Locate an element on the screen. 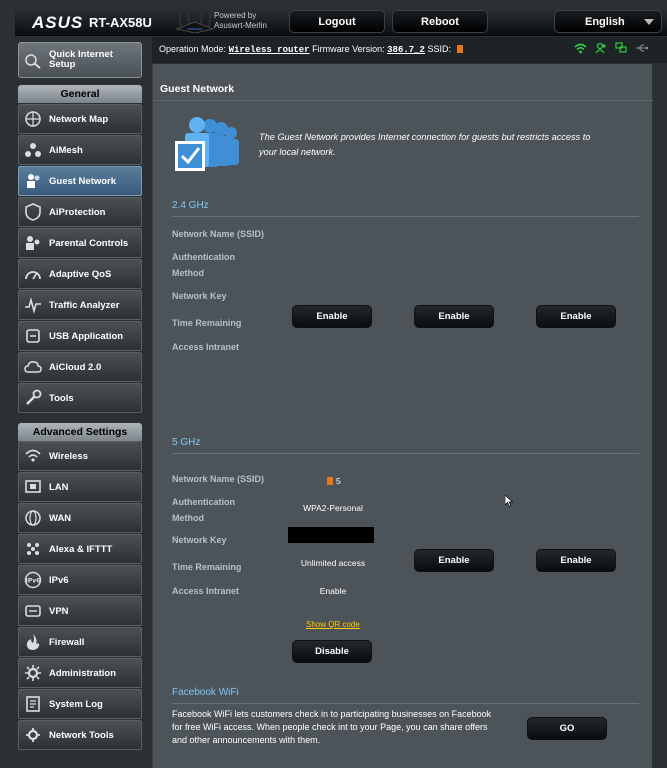 The height and width of the screenshot is (768, 667). guest-5-ssid: 5 is located at coordinates (334, 481).